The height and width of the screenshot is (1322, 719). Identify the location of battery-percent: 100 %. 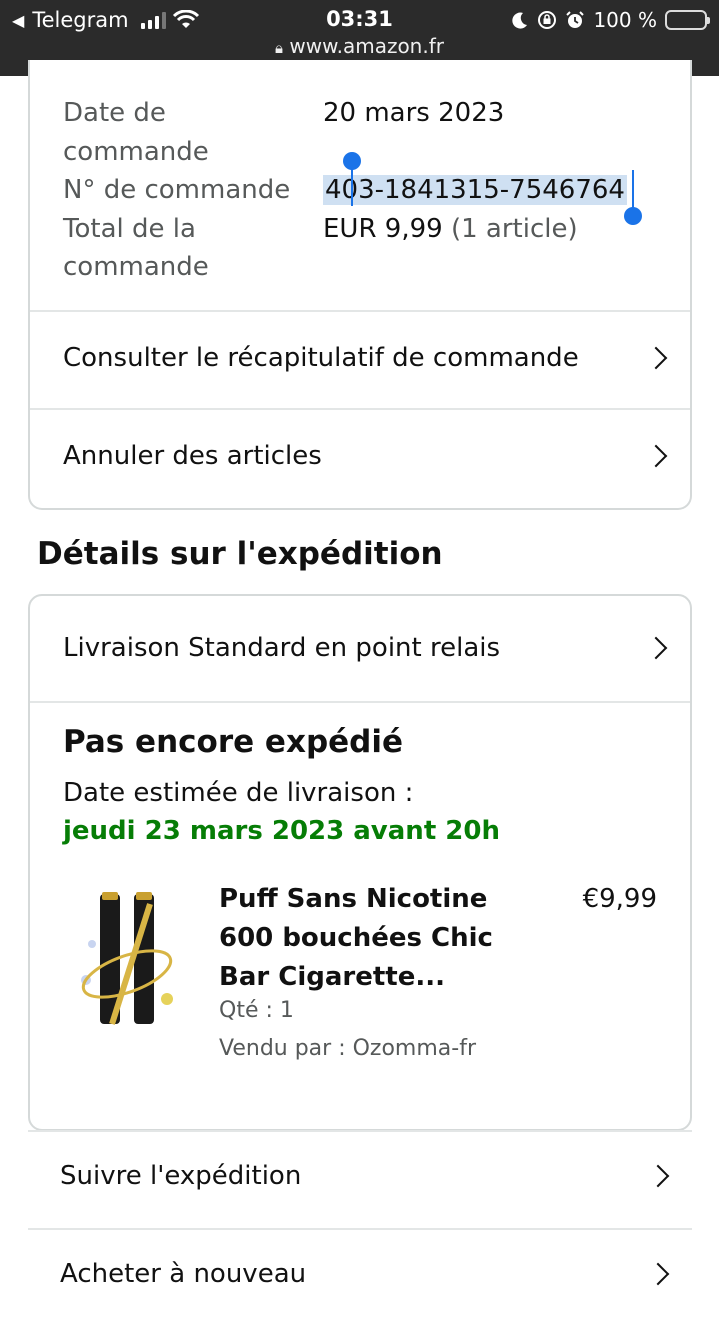
(625, 20).